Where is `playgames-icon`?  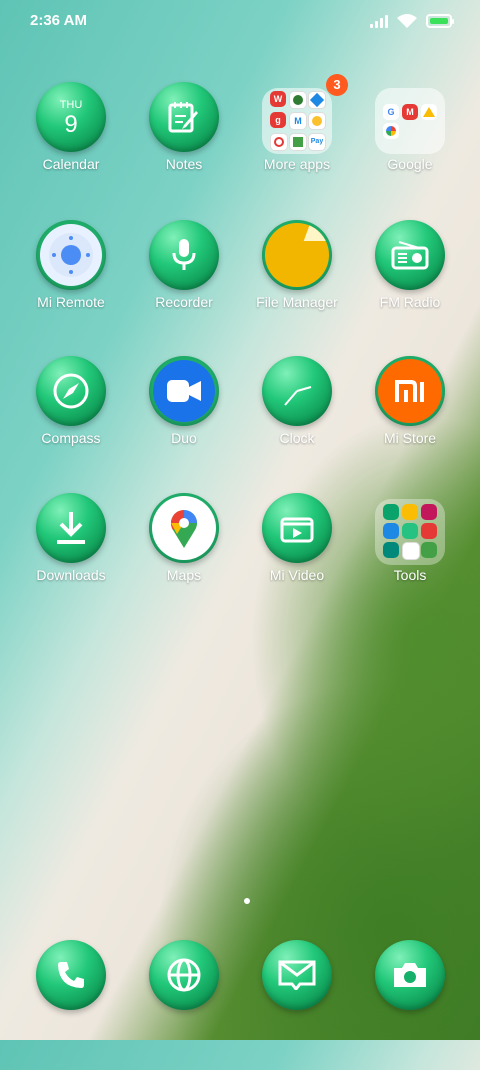 playgames-icon is located at coordinates (298, 142).